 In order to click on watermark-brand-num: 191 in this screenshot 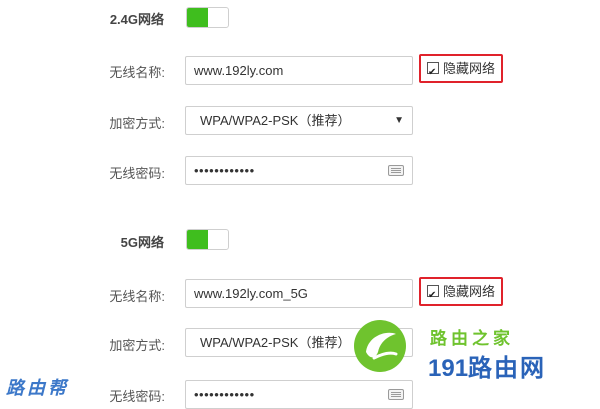, I will do `click(448, 368)`.